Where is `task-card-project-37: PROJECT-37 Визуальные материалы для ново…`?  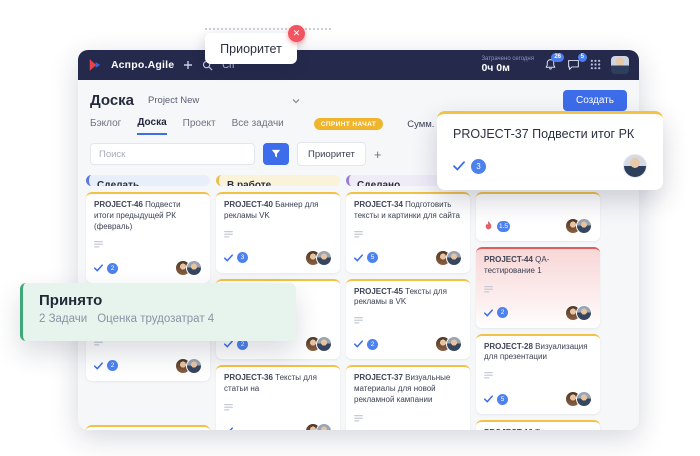
task-card-project-37: PROJECT-37 Визуальные материалы для ново… is located at coordinates (408, 397).